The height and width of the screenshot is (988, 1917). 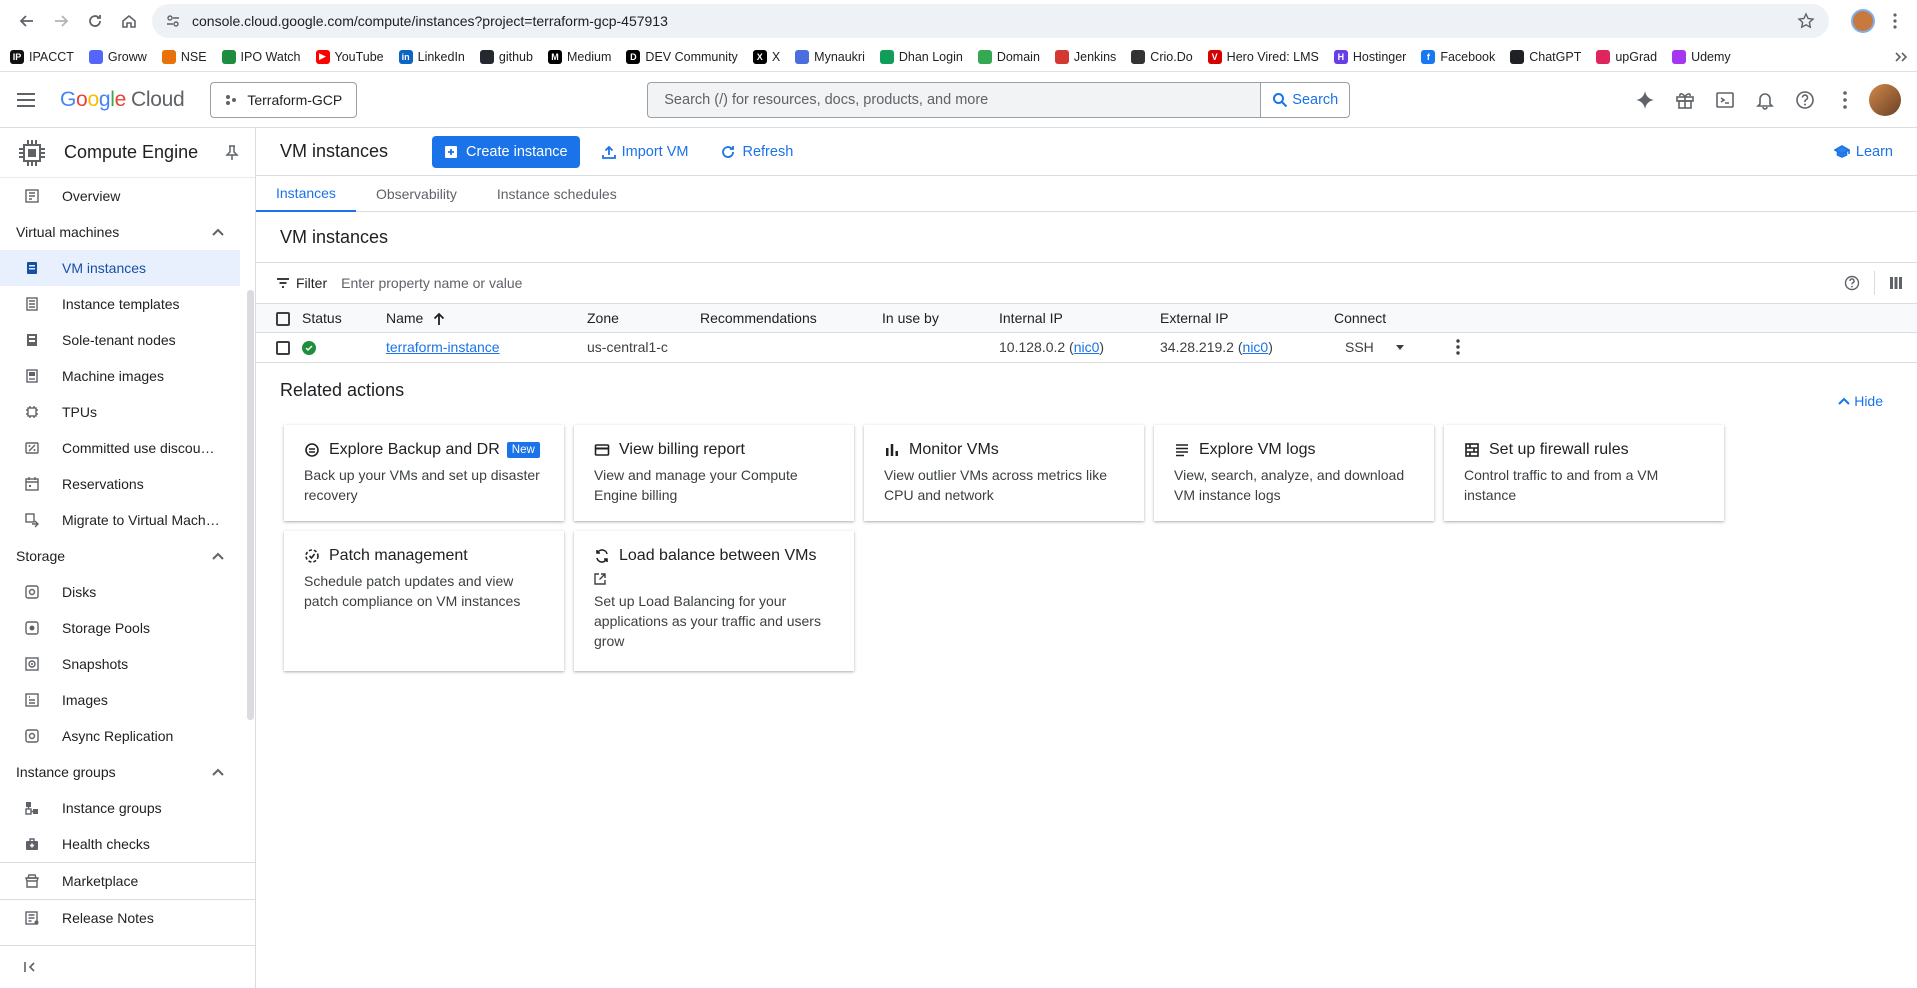 I want to click on sidebar-scroll-thumb, so click(x=250, y=505).